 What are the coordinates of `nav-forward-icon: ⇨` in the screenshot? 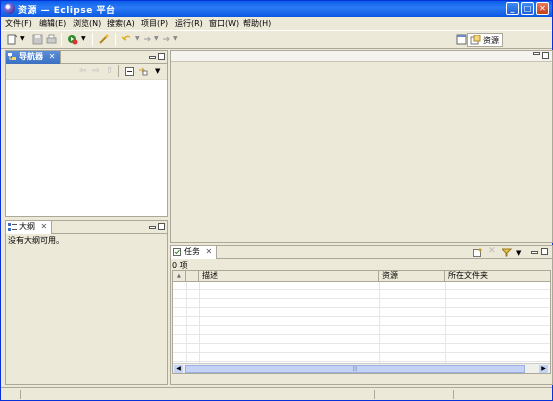 It's located at (96, 71).